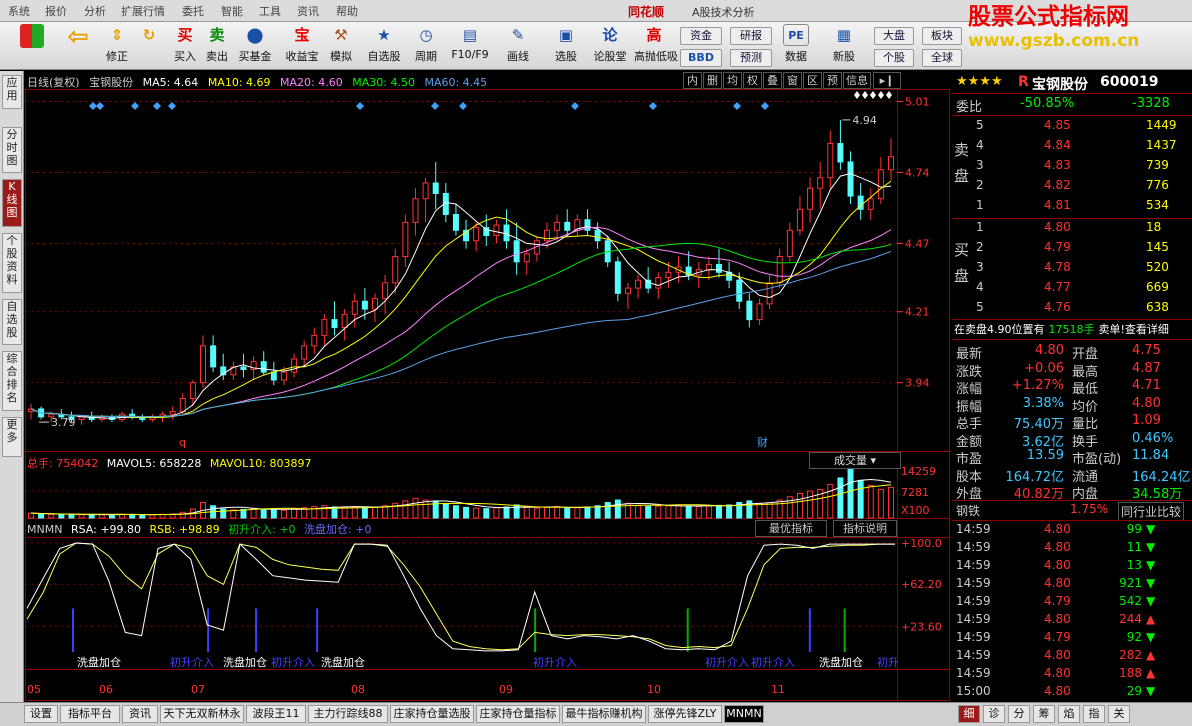 The image size is (1192, 726). I want to click on forum-button: 论论股堂, so click(610, 46).